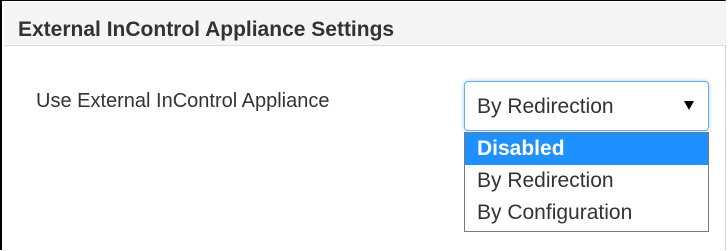  Describe the element at coordinates (586, 213) in the screenshot. I see `option-by-configuration: By Configuration` at that location.